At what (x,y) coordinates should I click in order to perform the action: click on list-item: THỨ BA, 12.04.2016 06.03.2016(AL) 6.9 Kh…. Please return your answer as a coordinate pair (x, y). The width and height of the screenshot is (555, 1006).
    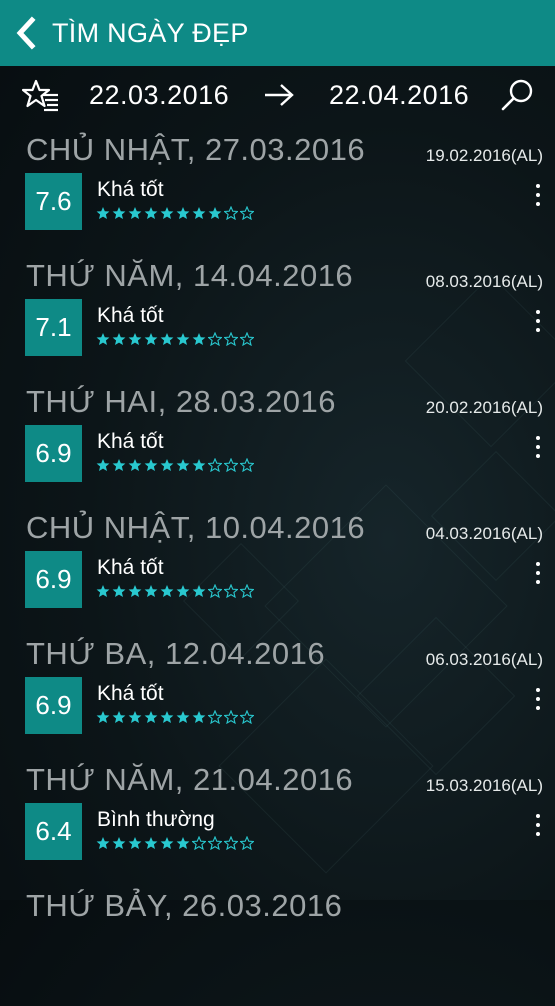
    Looking at the image, I should click on (277, 691).